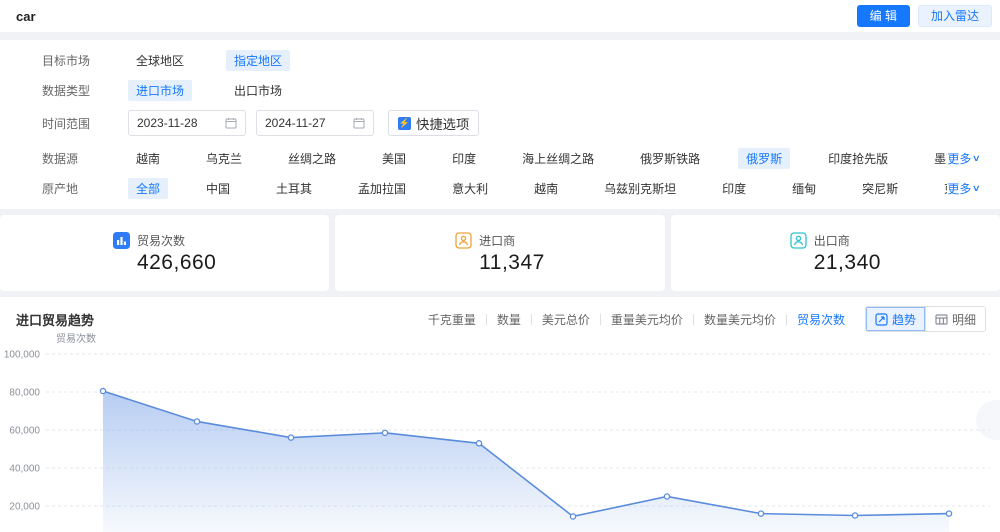  What do you see at coordinates (121, 240) in the screenshot?
I see `bar-chart-icon` at bounding box center [121, 240].